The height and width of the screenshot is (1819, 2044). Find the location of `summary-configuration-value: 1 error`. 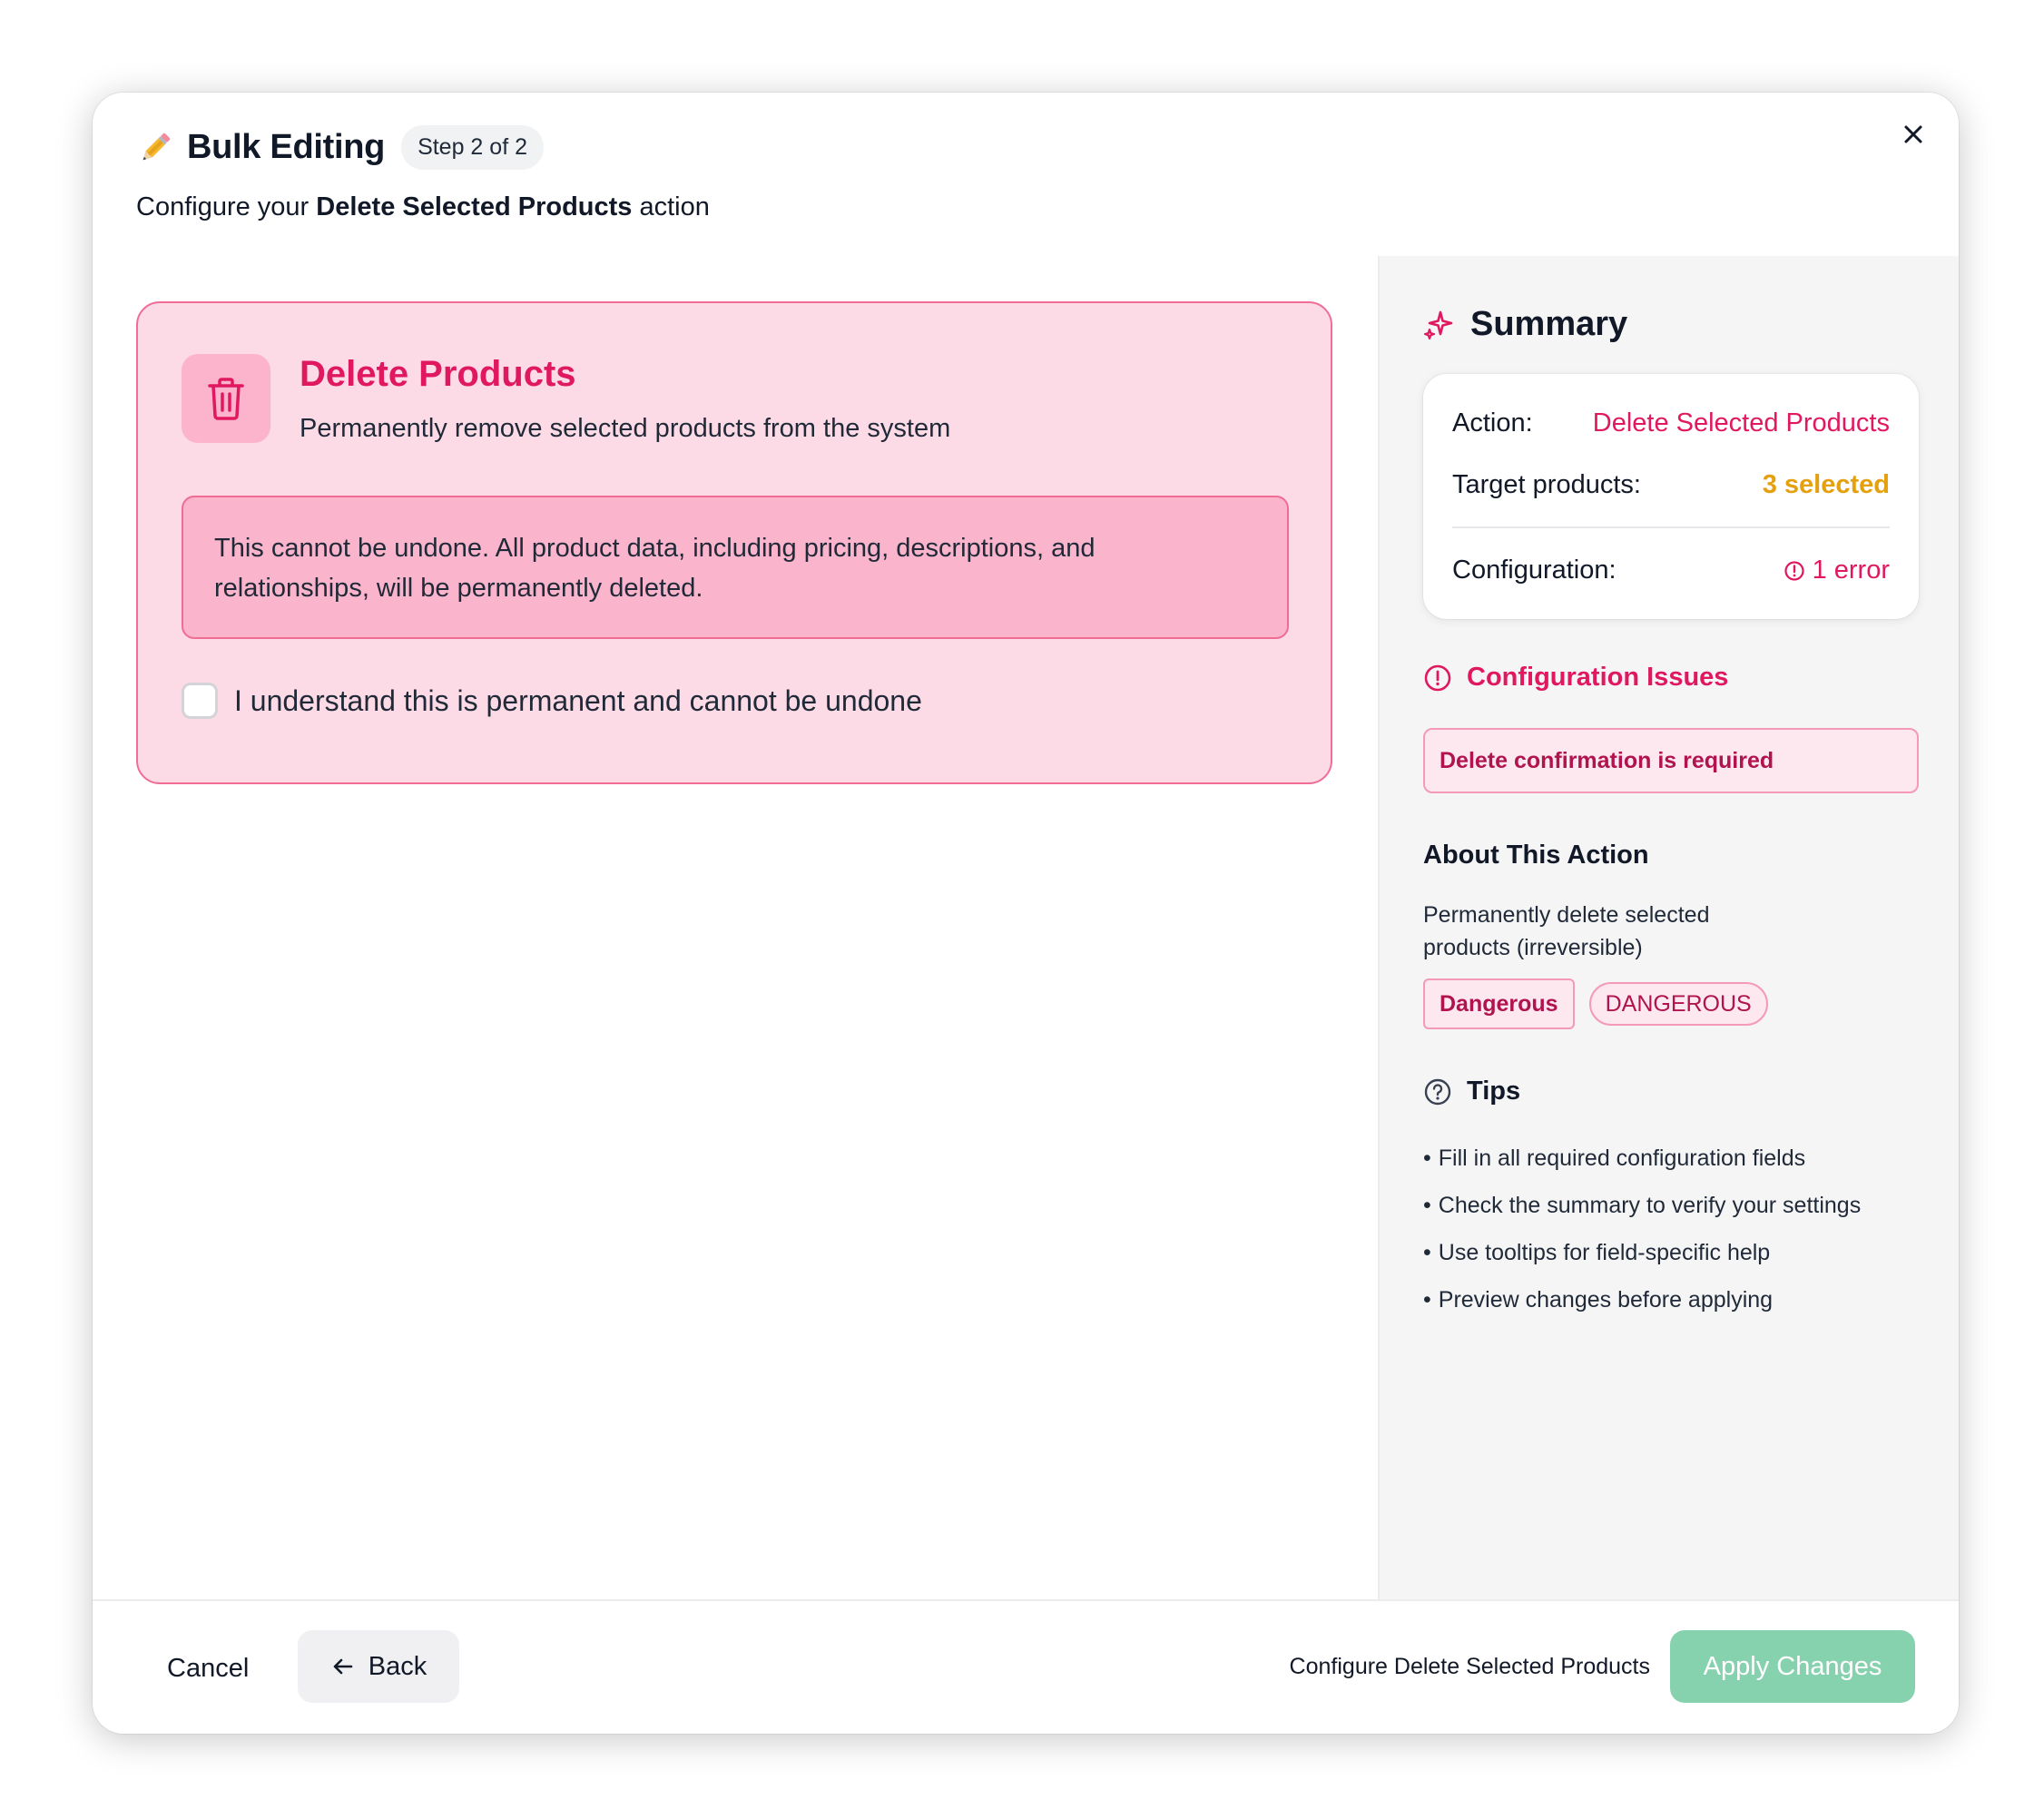

summary-configuration-value: 1 error is located at coordinates (1837, 570).